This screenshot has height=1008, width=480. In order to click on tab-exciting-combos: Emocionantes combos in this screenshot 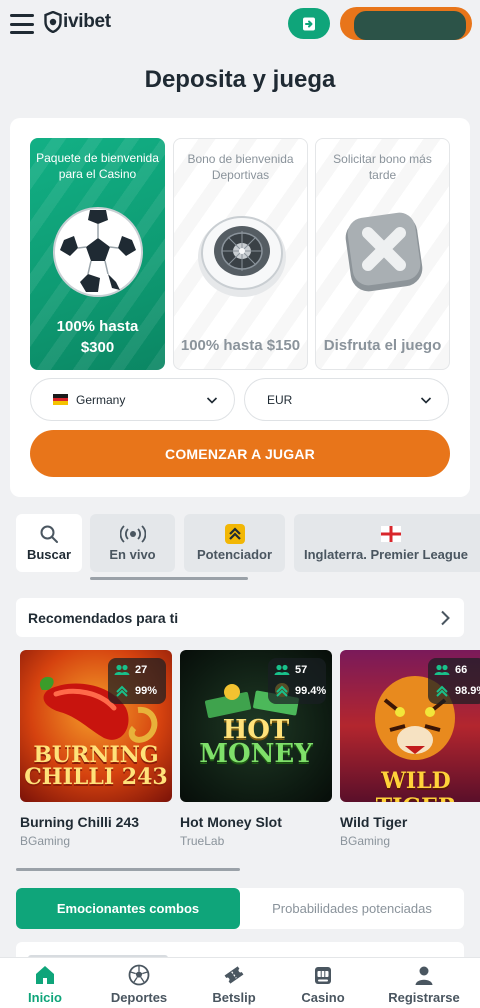, I will do `click(128, 908)`.